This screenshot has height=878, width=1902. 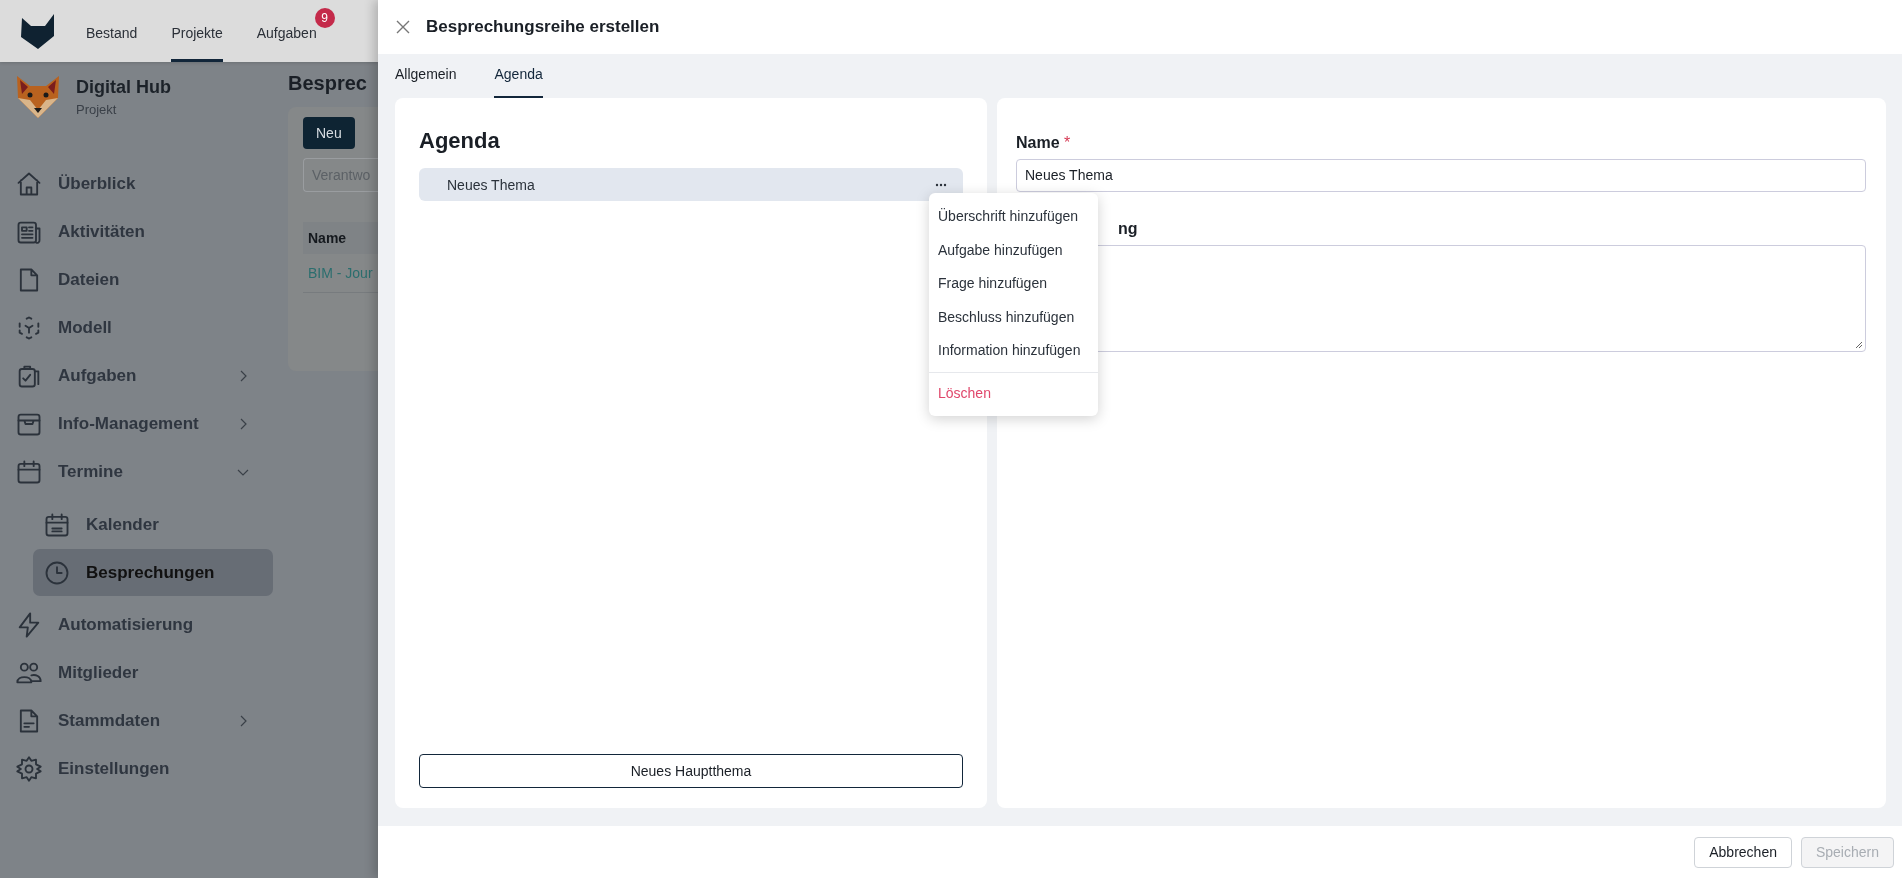 What do you see at coordinates (197, 31) in the screenshot?
I see `nav-tab: Projekte` at bounding box center [197, 31].